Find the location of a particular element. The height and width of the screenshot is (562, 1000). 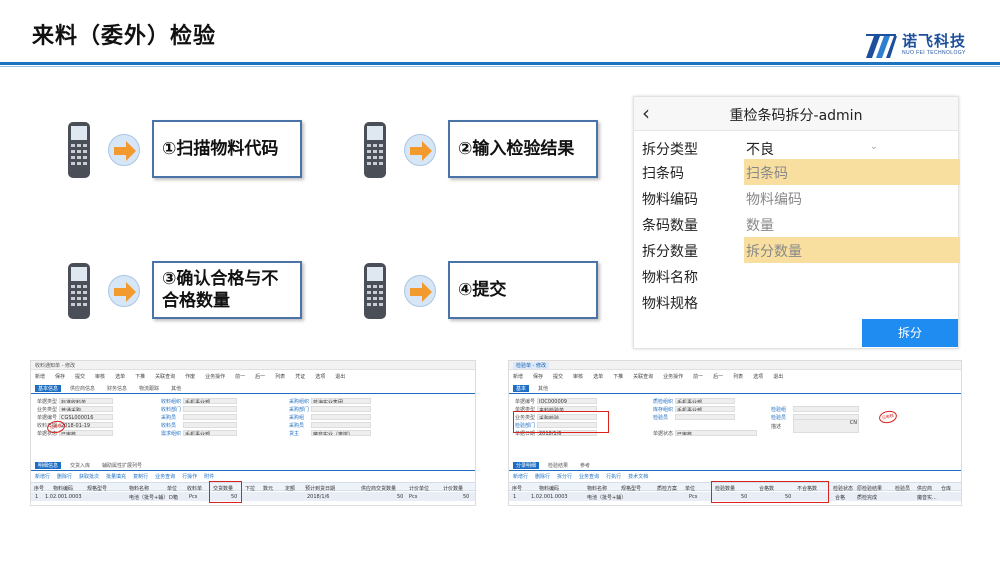

grid-toolbar-item: 附件 is located at coordinates (209, 476).